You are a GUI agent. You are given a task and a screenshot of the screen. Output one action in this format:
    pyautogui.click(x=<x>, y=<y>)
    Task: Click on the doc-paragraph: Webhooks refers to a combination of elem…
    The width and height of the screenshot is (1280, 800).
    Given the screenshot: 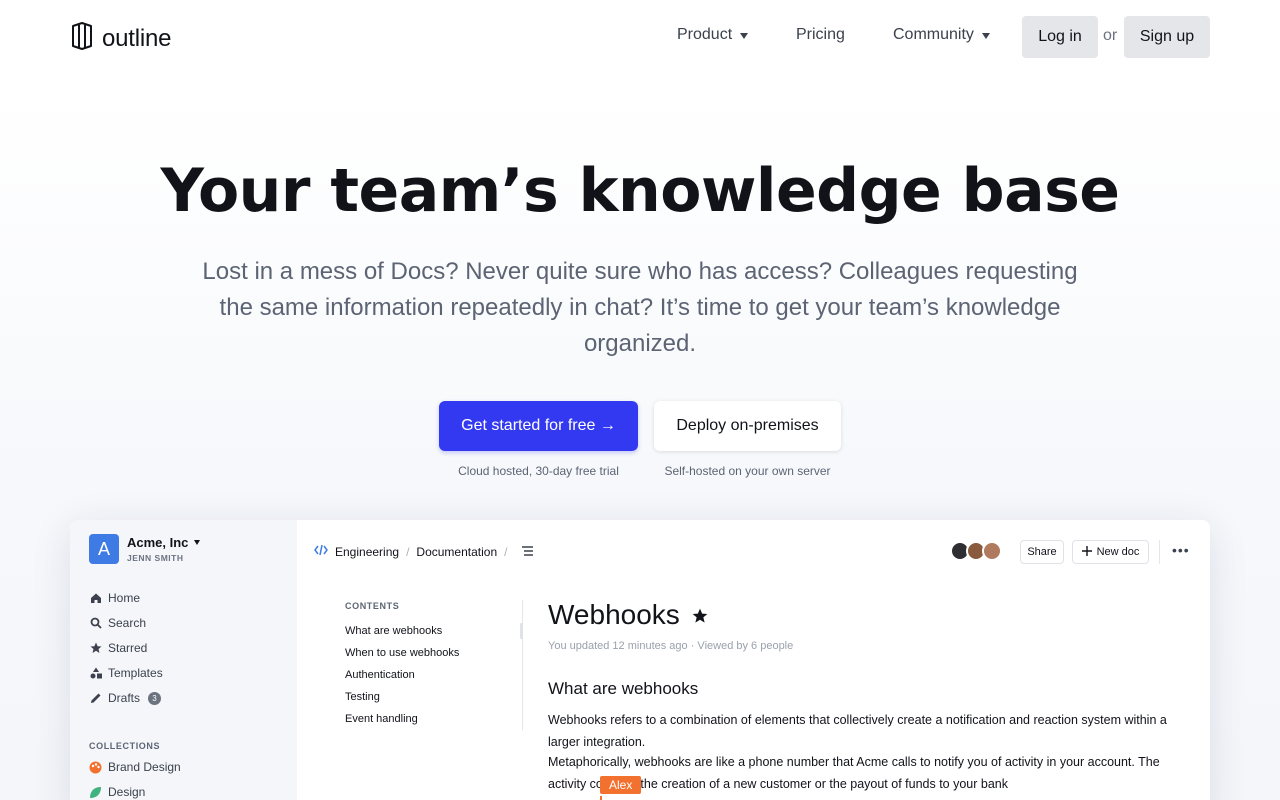 What is the action you would take?
    pyautogui.click(x=857, y=731)
    